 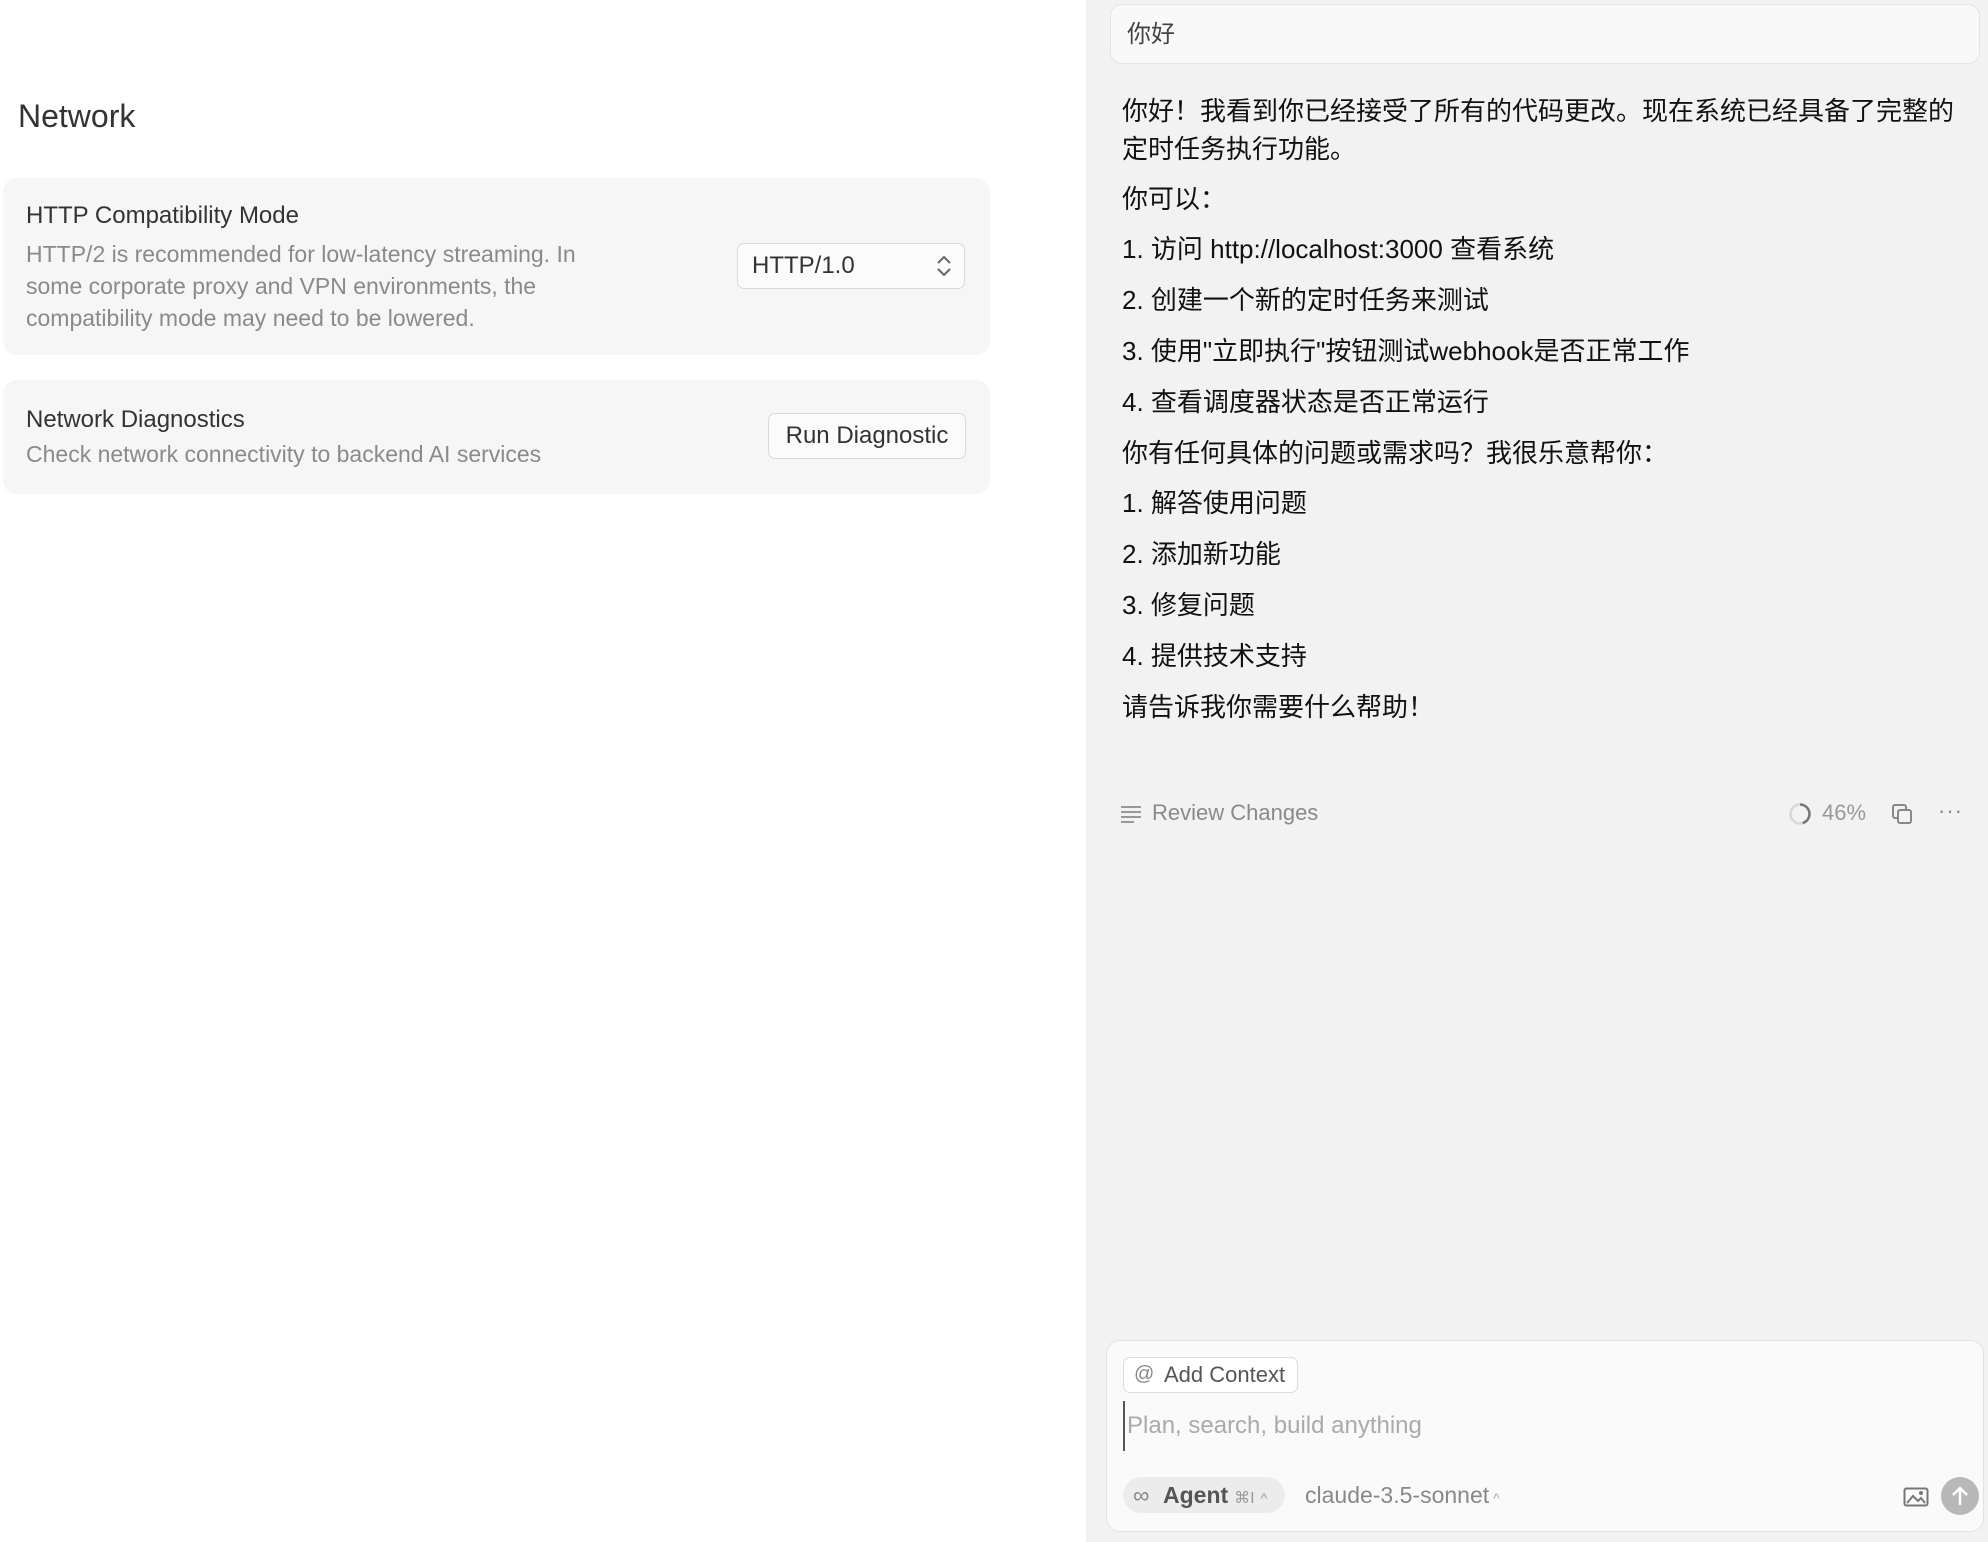 I want to click on progress-ring-icon, so click(x=1800, y=814).